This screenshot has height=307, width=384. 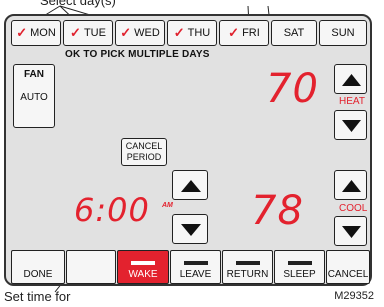 What do you see at coordinates (78, 4) in the screenshot?
I see `callout-top: Select day(s)` at bounding box center [78, 4].